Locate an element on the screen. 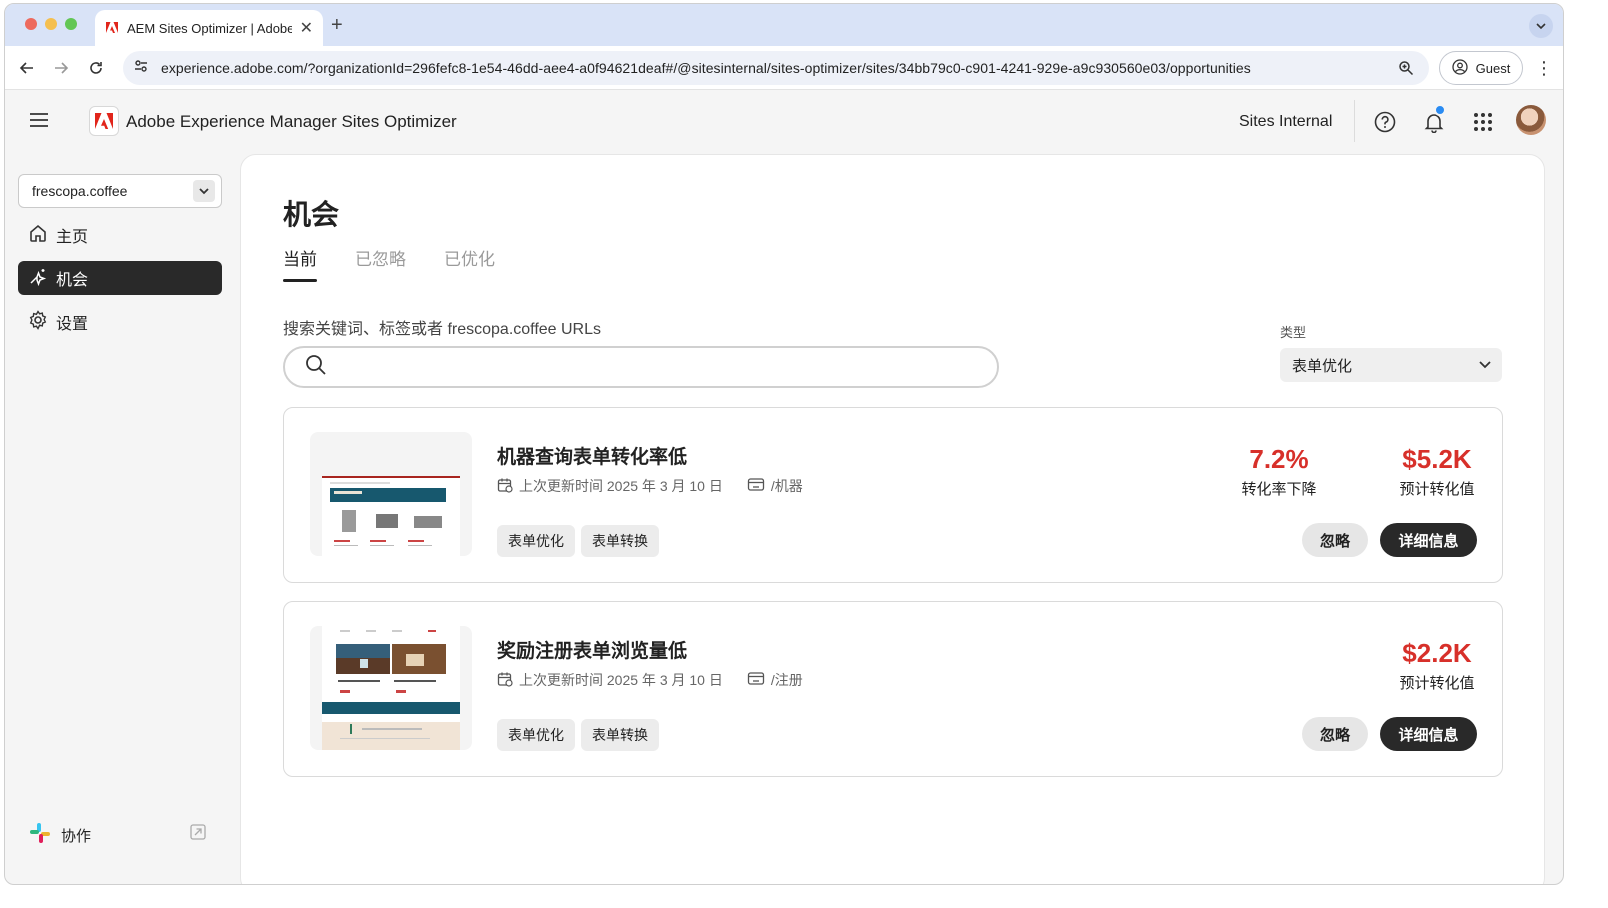 The height and width of the screenshot is (908, 1608). metric-value: 7.2% is located at coordinates (1279, 459).